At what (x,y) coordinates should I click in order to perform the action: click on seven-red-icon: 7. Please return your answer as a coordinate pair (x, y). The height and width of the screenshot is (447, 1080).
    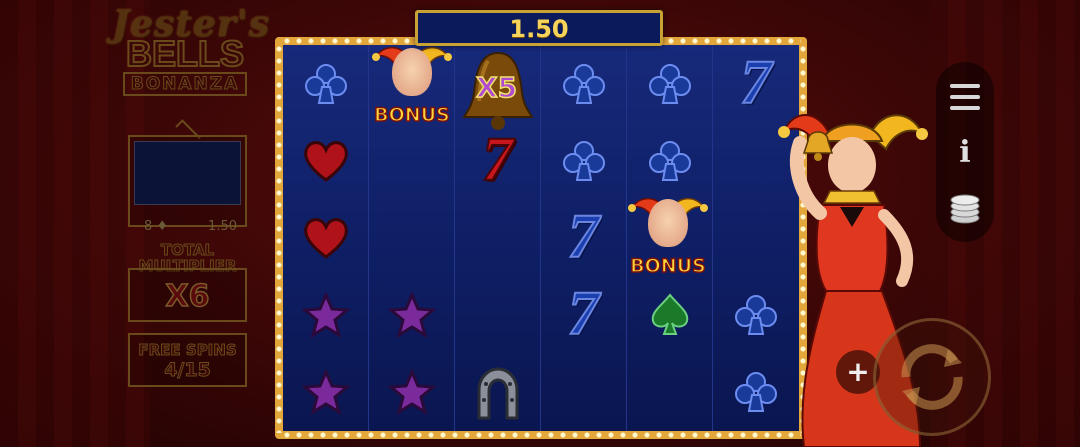
    Looking at the image, I should click on (497, 159).